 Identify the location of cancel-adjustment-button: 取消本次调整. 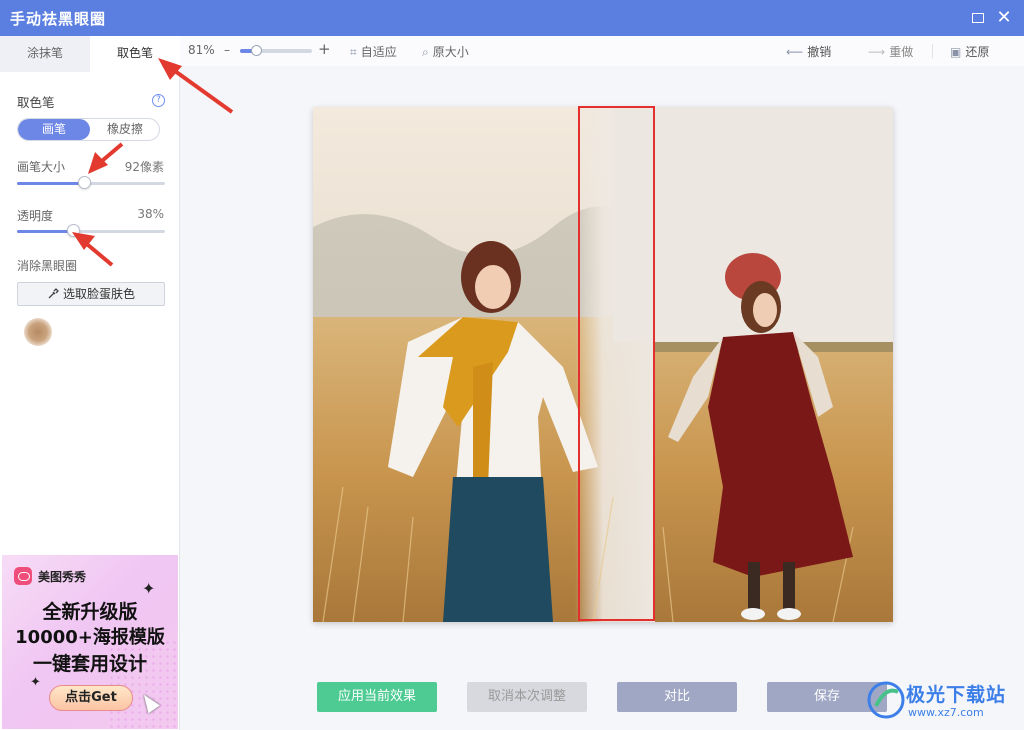
(527, 697).